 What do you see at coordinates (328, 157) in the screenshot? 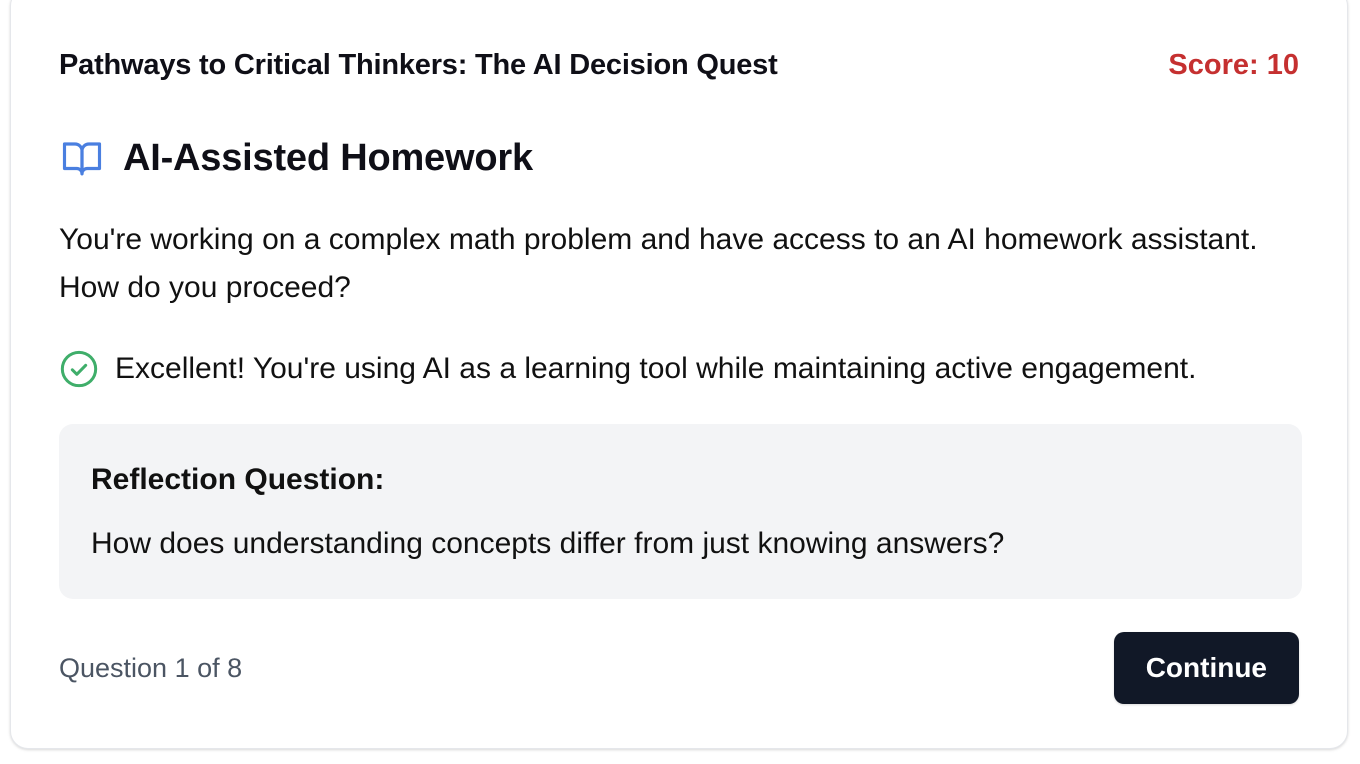
I see `scenario-title: AI-Assisted Homework` at bounding box center [328, 157].